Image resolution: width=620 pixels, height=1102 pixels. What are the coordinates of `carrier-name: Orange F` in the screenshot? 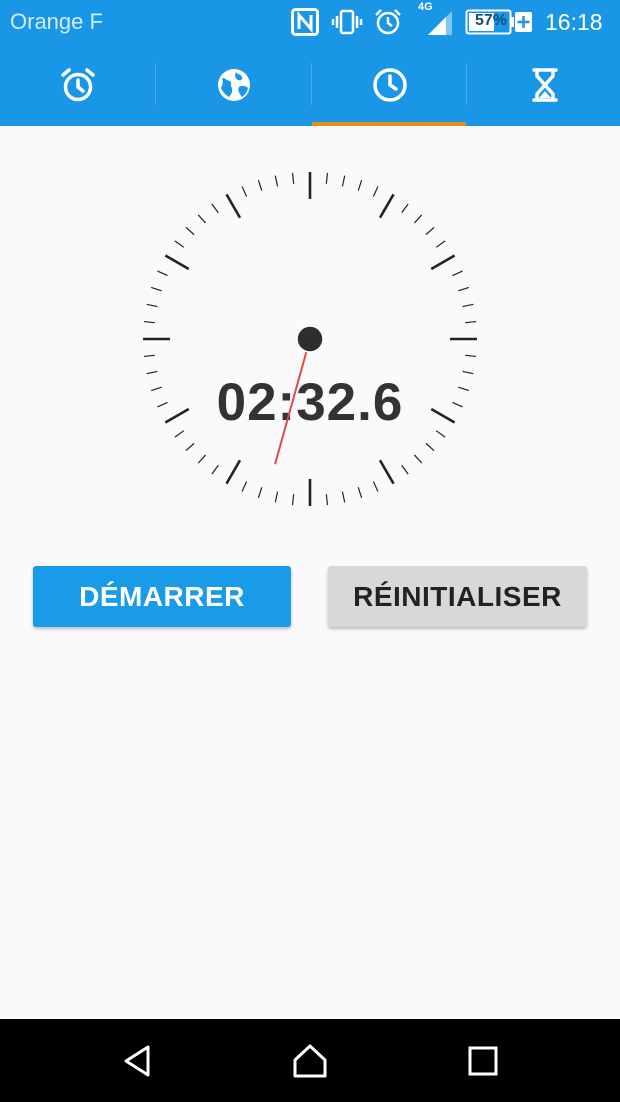 It's located at (56, 21).